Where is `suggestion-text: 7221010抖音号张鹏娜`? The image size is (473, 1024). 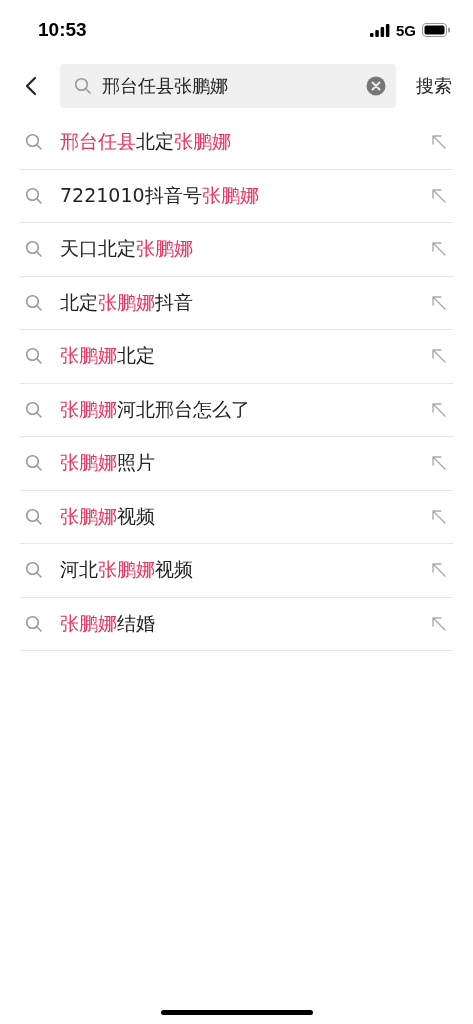 suggestion-text: 7221010抖音号张鹏娜 is located at coordinates (160, 195).